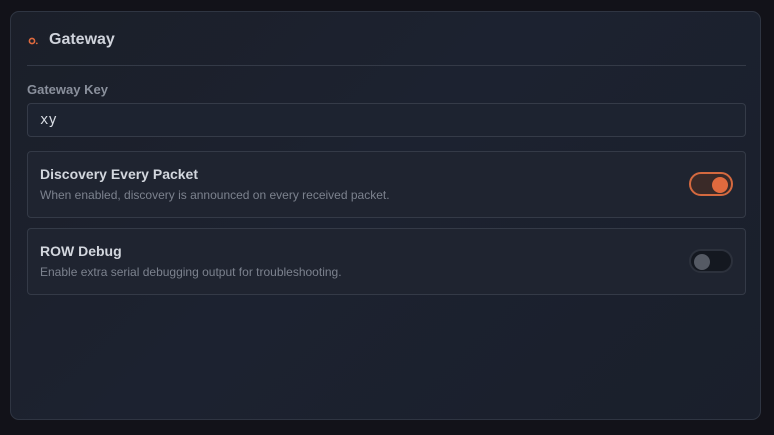 This screenshot has width=774, height=435. What do you see at coordinates (386, 65) in the screenshot?
I see `header-divider` at bounding box center [386, 65].